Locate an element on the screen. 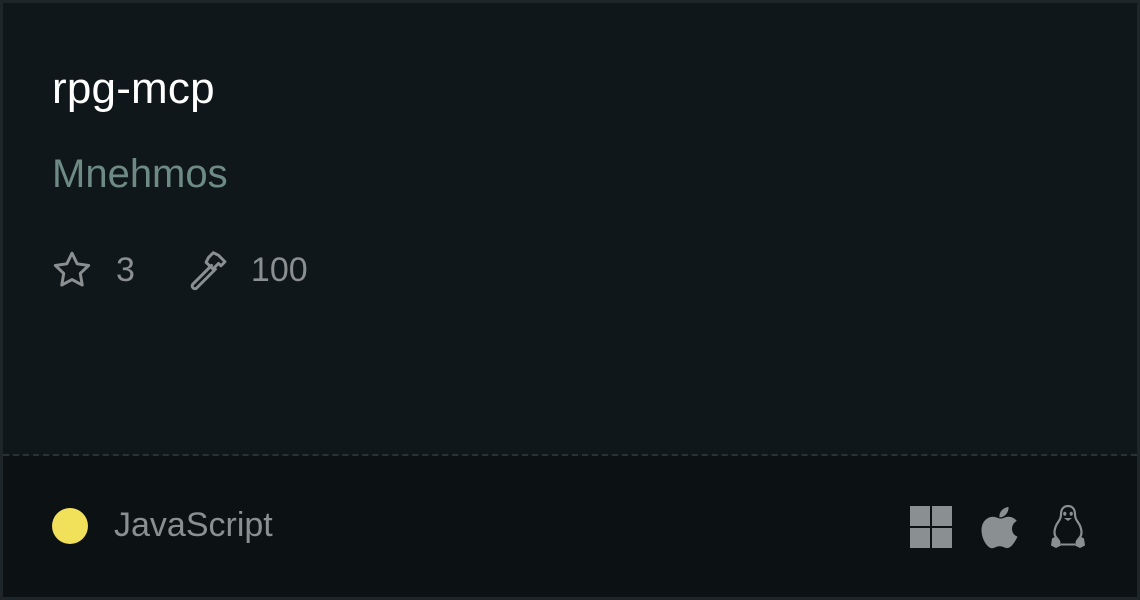  apple-icon is located at coordinates (999, 528).